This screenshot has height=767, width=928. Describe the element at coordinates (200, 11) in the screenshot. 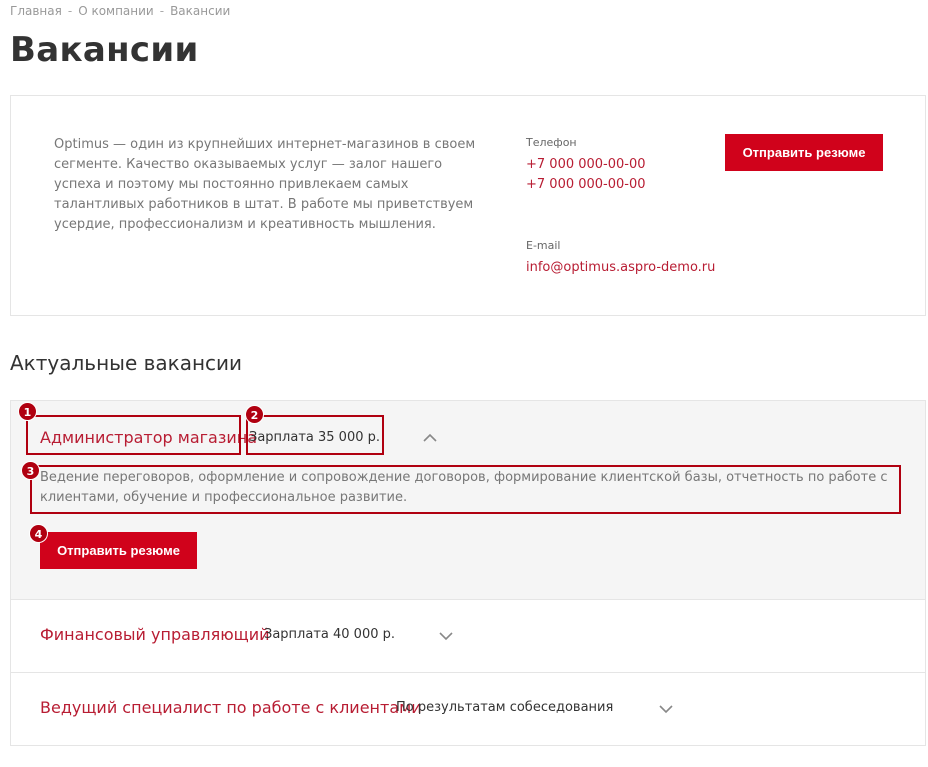

I see `breadcrumb-item-current: Вакансии` at that location.